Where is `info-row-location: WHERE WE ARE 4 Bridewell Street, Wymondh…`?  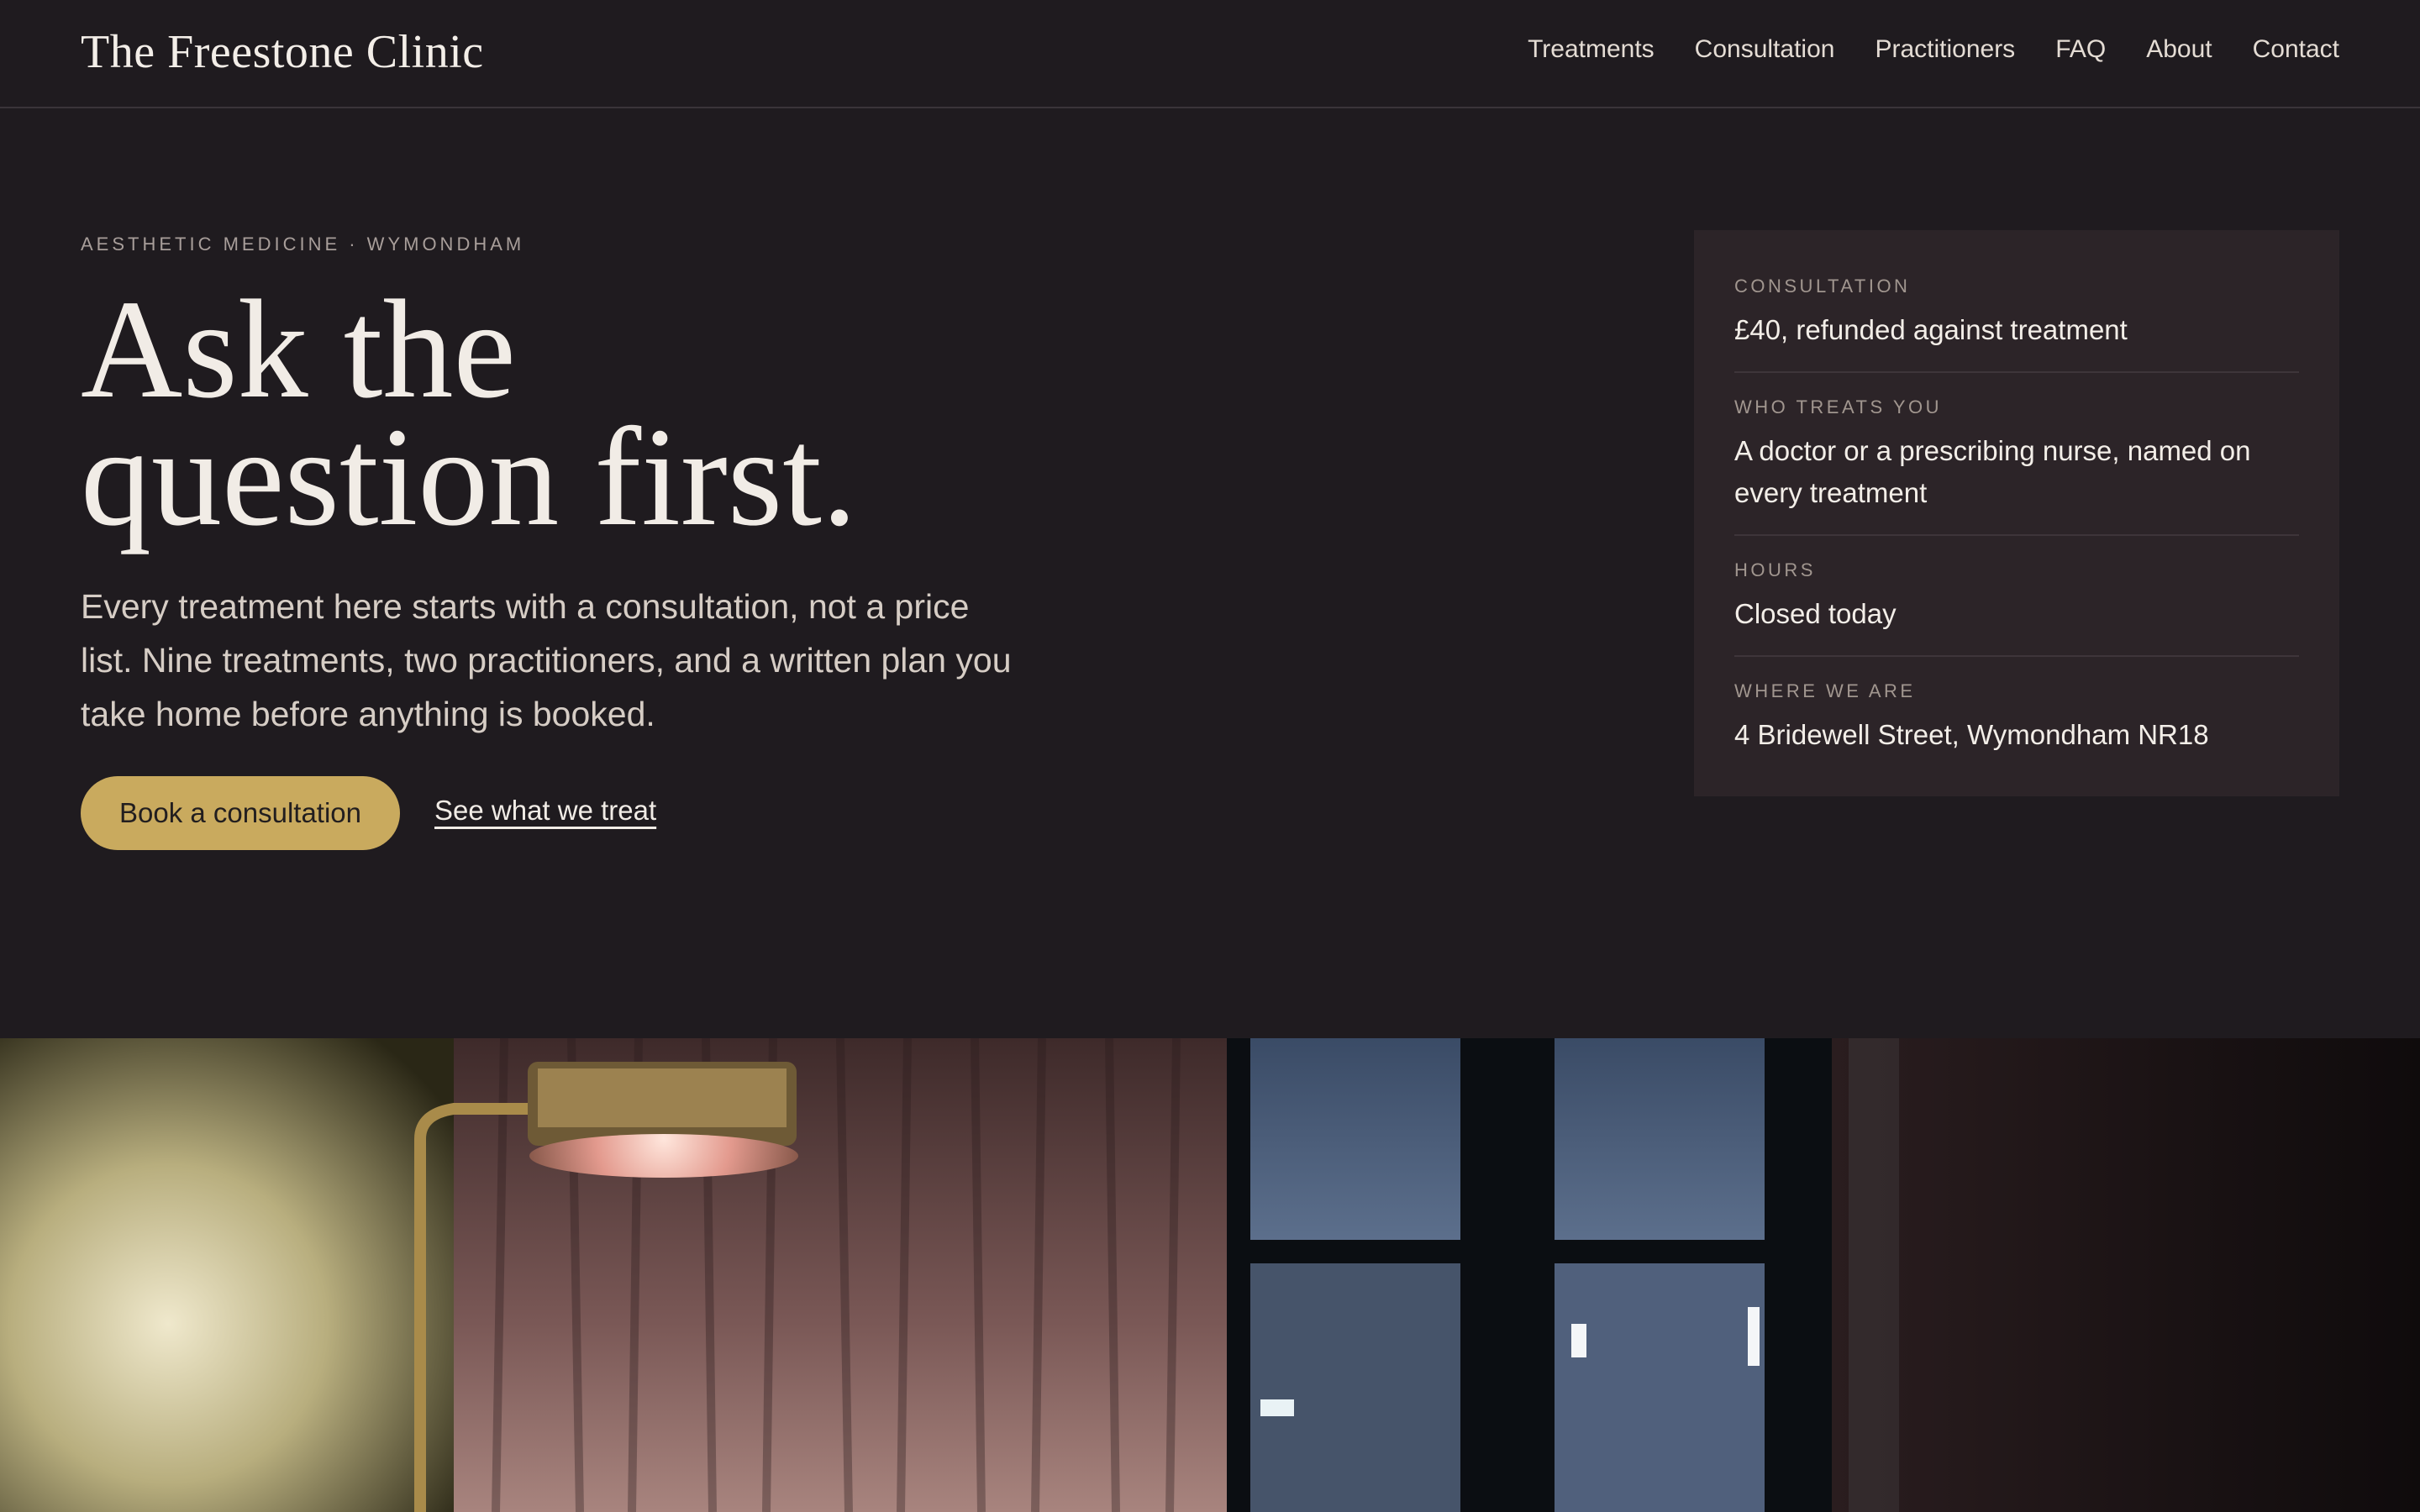 info-row-location: WHERE WE ARE 4 Bridewell Street, Wymondh… is located at coordinates (2016, 728).